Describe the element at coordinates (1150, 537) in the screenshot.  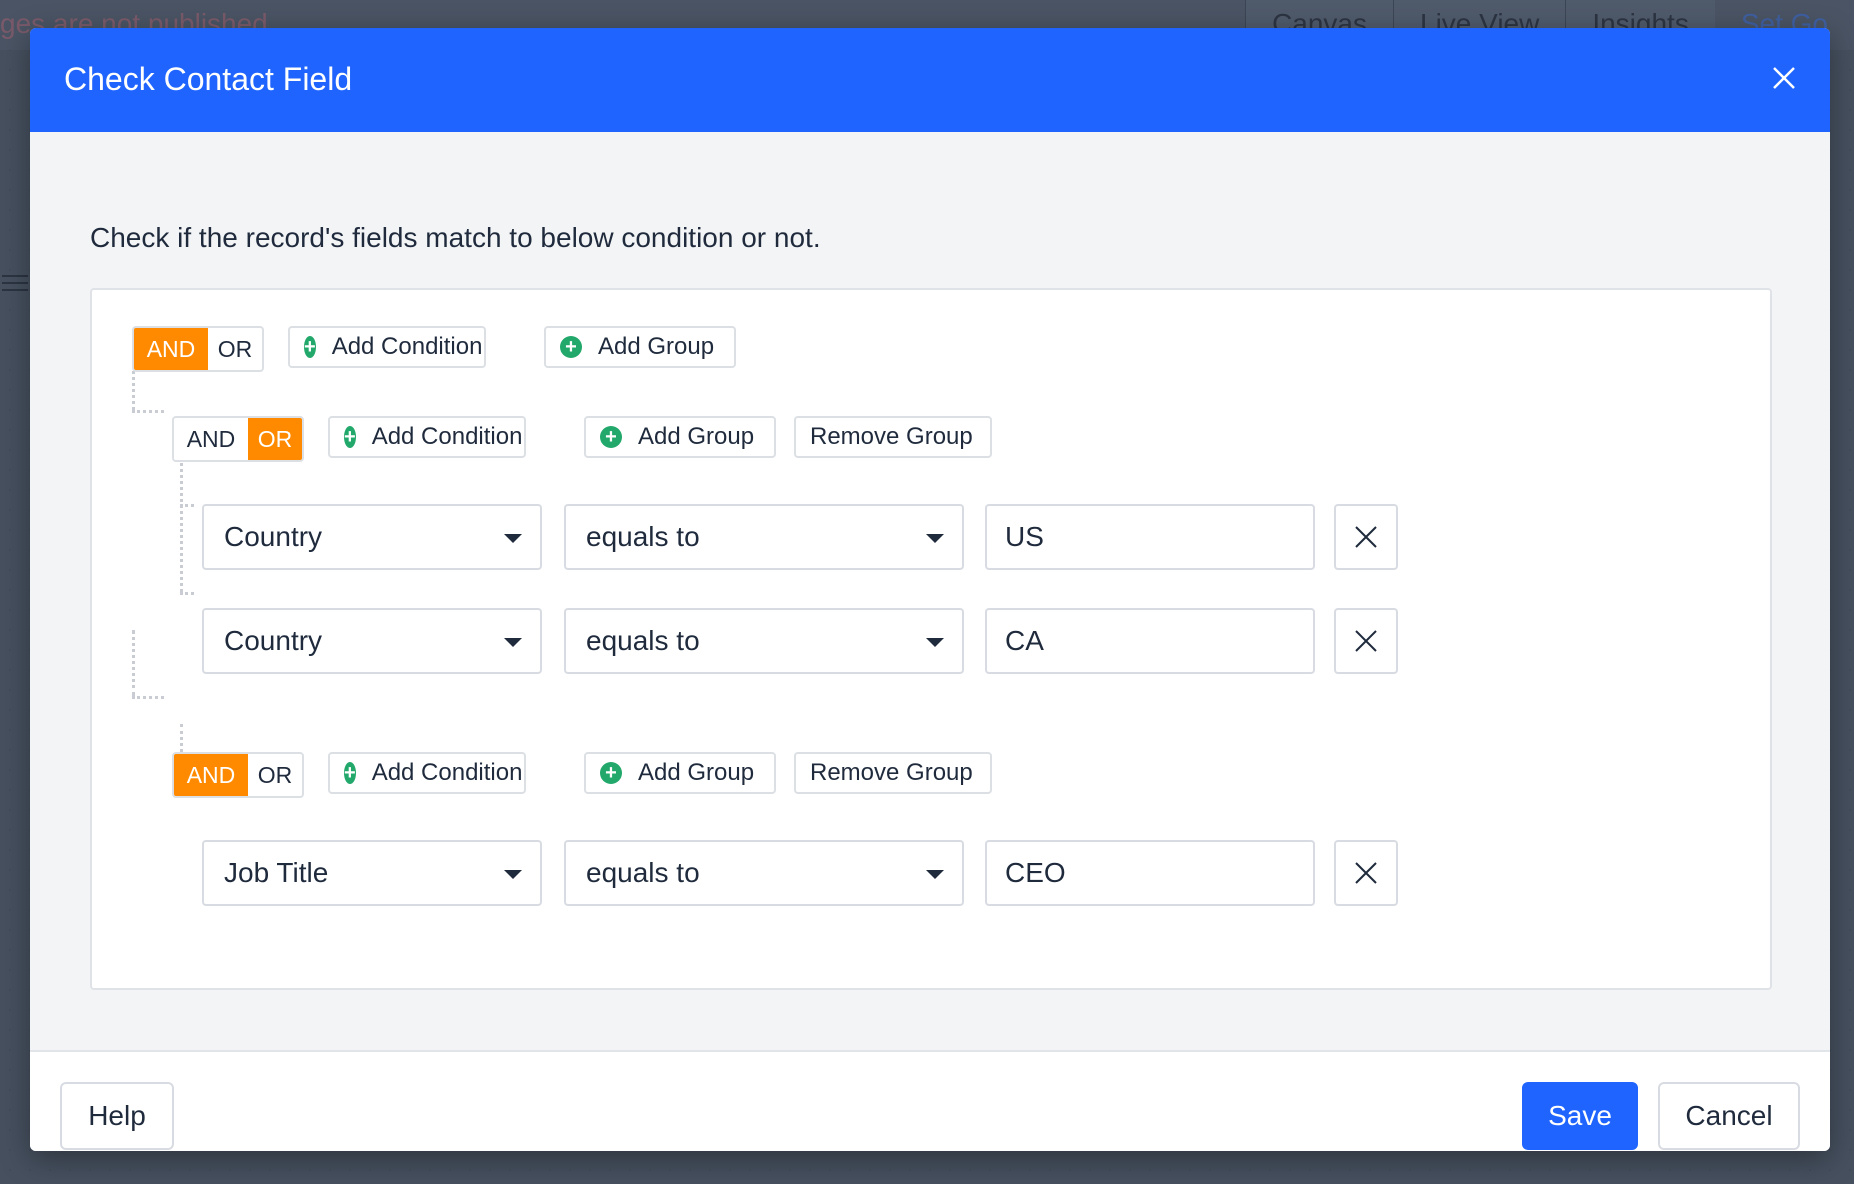
I see `condition-value-input: US` at that location.